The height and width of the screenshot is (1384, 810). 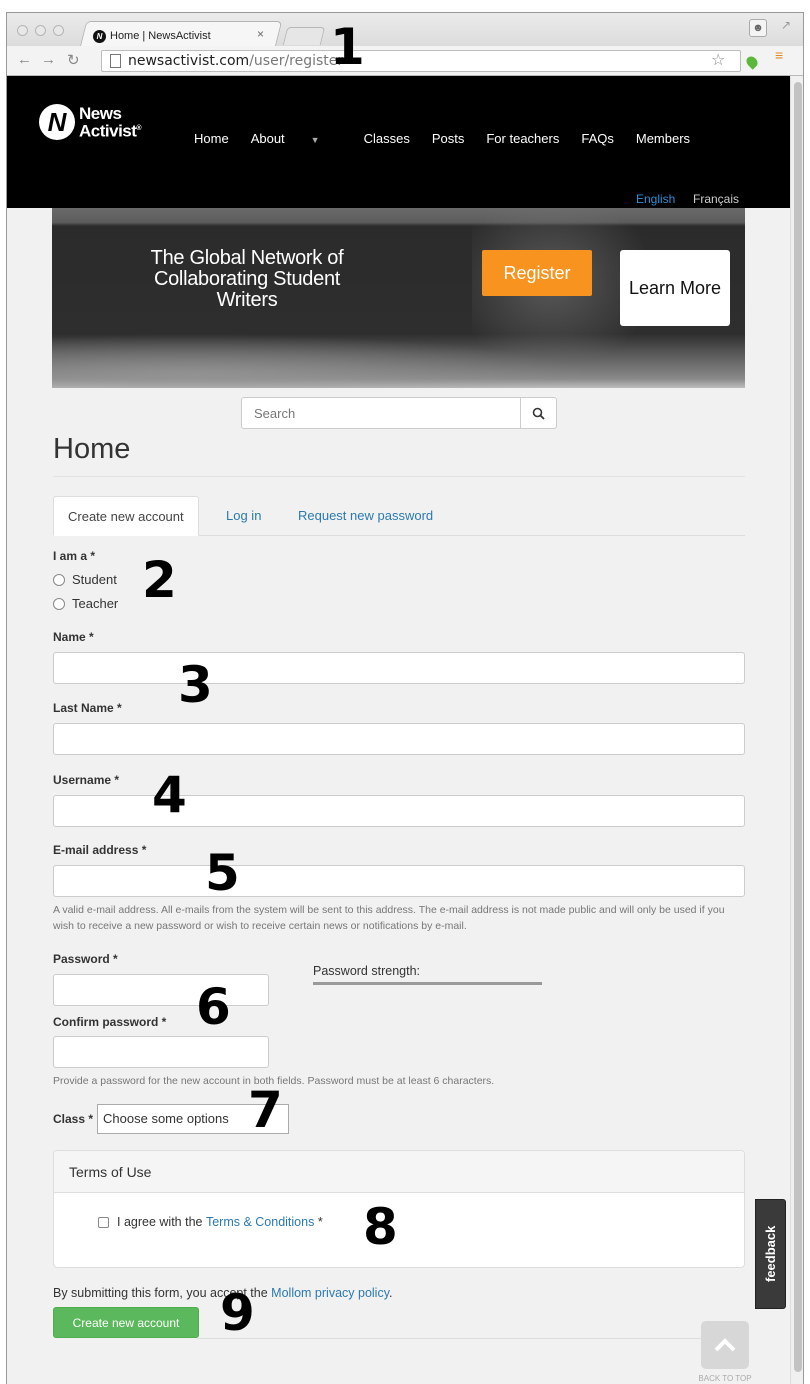 What do you see at coordinates (366, 971) in the screenshot?
I see `password-strength-label: Password strength:` at bounding box center [366, 971].